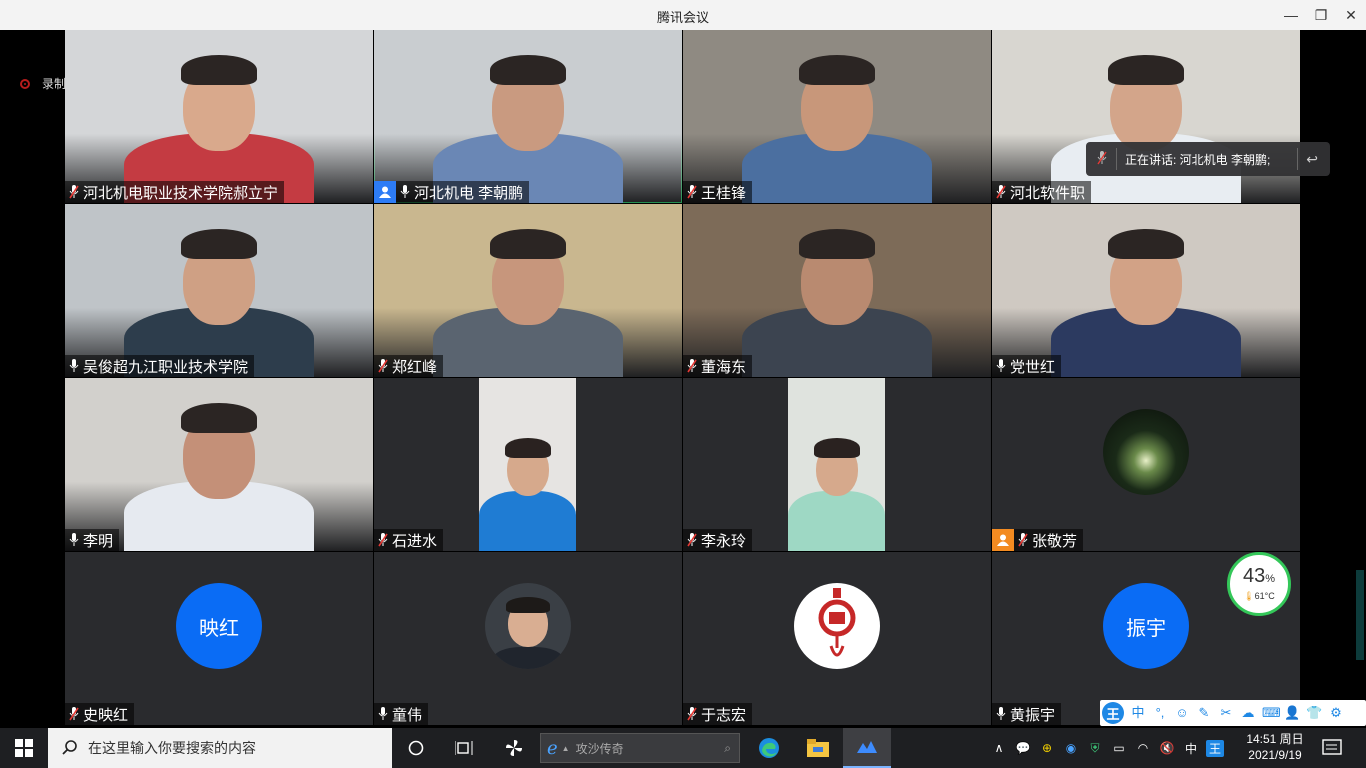 This screenshot has height=768, width=1366. What do you see at coordinates (1336, 713) in the screenshot?
I see `settings-icon: ⚙` at bounding box center [1336, 713].